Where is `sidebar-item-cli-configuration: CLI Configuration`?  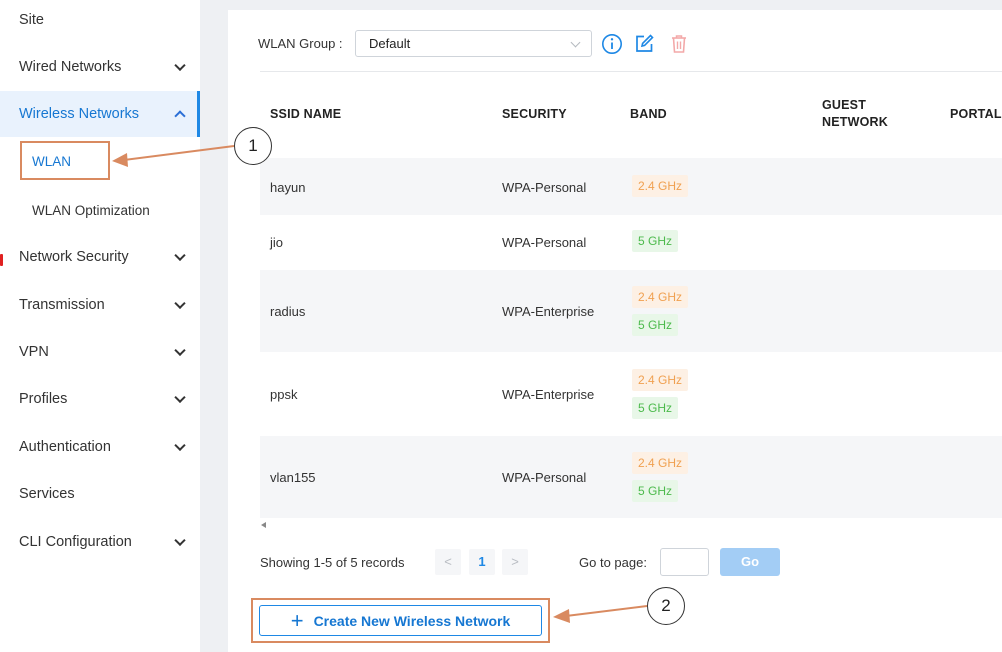
sidebar-item-cli-configuration: CLI Configuration is located at coordinates (100, 542).